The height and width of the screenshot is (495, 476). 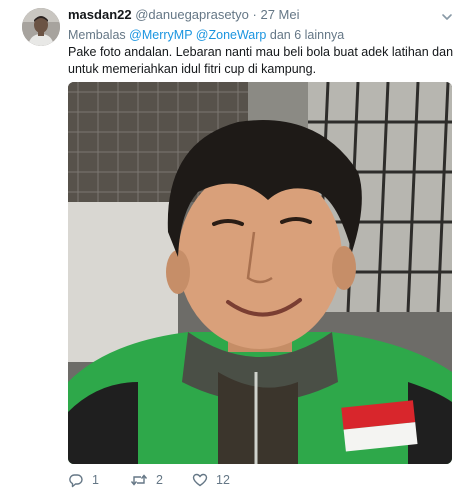 I want to click on avatar-image, so click(x=41, y=27).